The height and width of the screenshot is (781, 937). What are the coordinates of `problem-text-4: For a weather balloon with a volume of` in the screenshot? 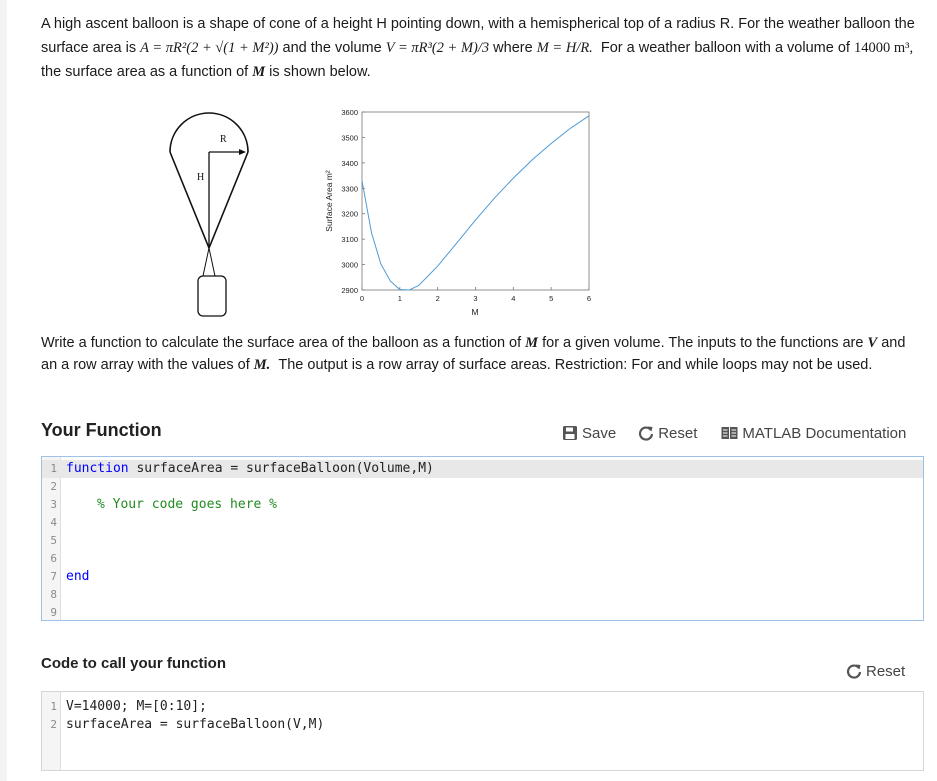 It's located at (725, 48).